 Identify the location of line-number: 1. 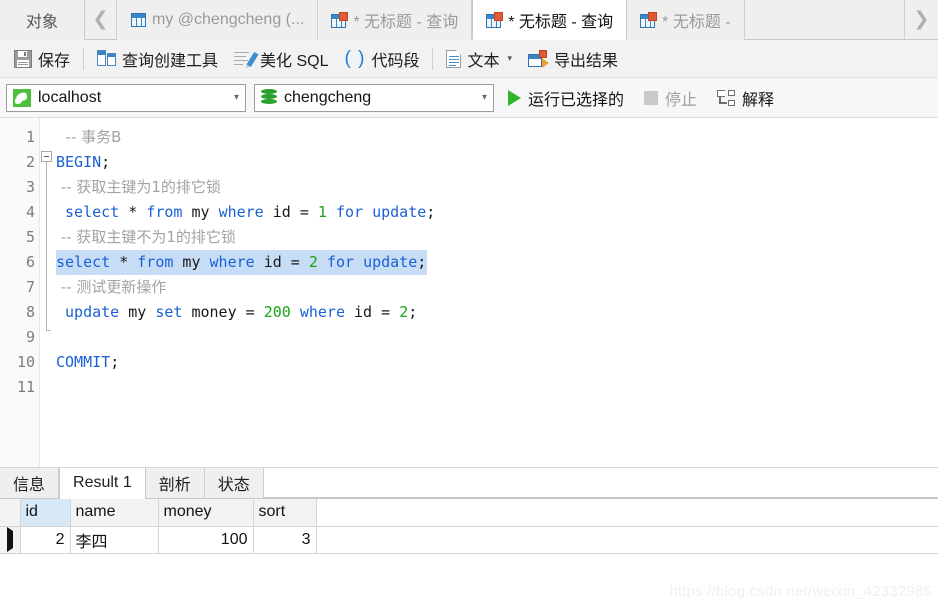
(30, 137).